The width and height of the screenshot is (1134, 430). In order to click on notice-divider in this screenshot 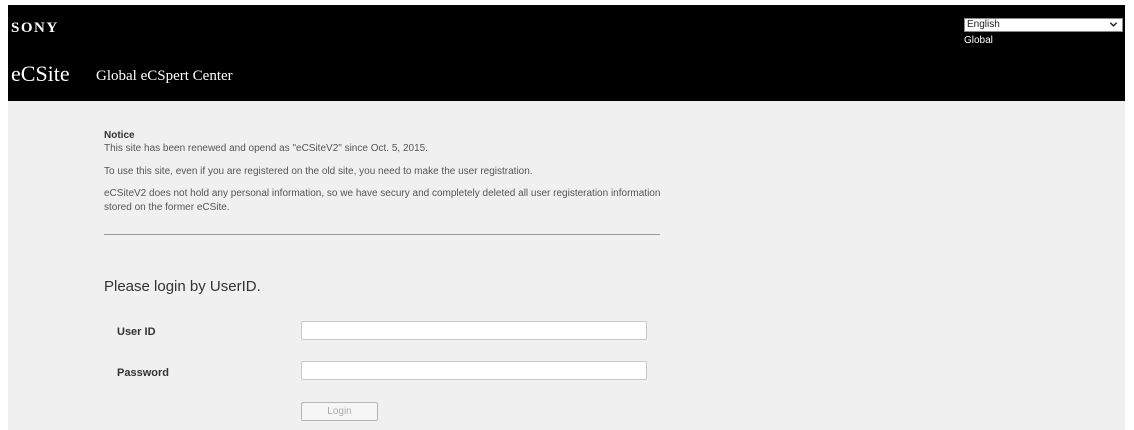, I will do `click(382, 234)`.